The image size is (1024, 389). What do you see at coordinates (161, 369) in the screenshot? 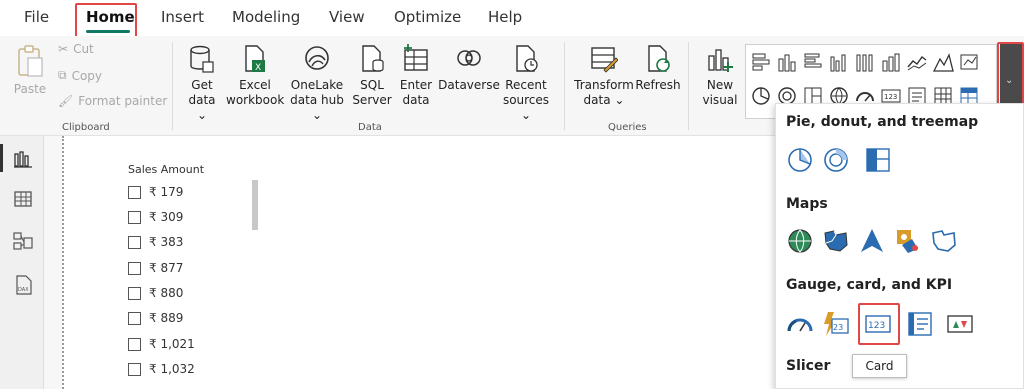
I see `slicer-item: ₹ 1,032` at bounding box center [161, 369].